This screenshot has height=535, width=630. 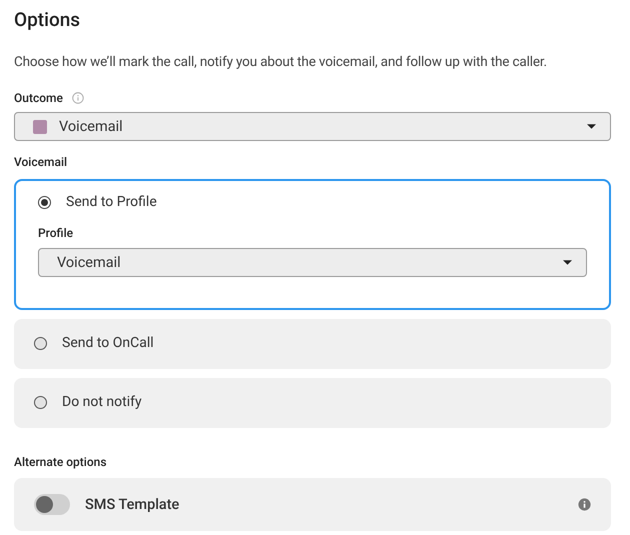 I want to click on option-label: Do not notify, so click(x=102, y=402).